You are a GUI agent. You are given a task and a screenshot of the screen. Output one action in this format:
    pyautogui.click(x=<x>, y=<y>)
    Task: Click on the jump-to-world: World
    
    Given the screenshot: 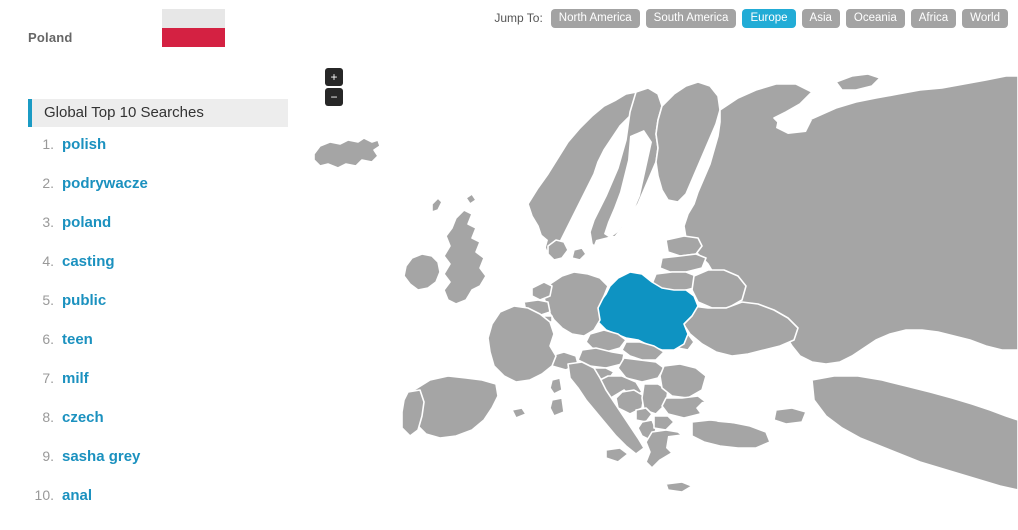 What is the action you would take?
    pyautogui.click(x=985, y=18)
    